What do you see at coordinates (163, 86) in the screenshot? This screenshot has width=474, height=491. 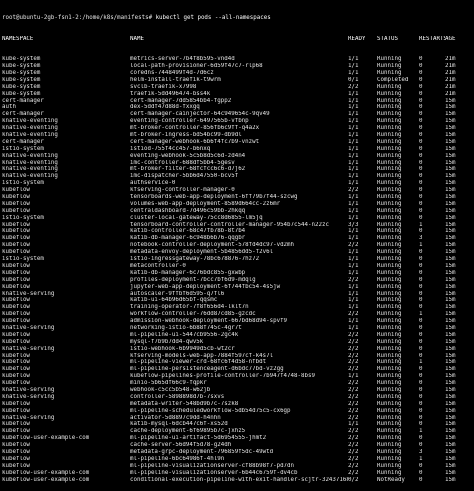 I see `pod-name: svclb-traefik-x7998` at bounding box center [163, 86].